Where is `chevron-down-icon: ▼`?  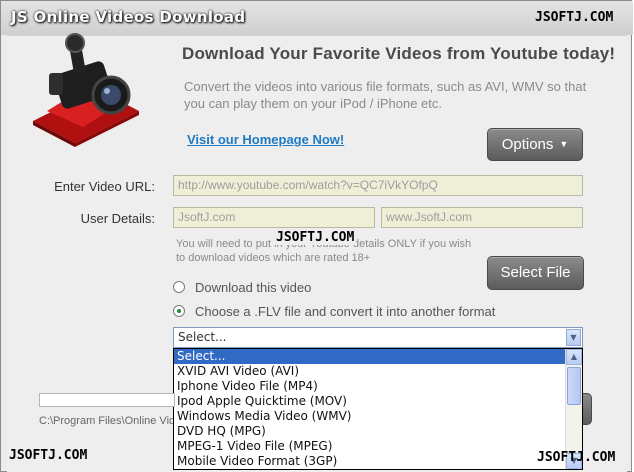 chevron-down-icon: ▼ is located at coordinates (573, 337).